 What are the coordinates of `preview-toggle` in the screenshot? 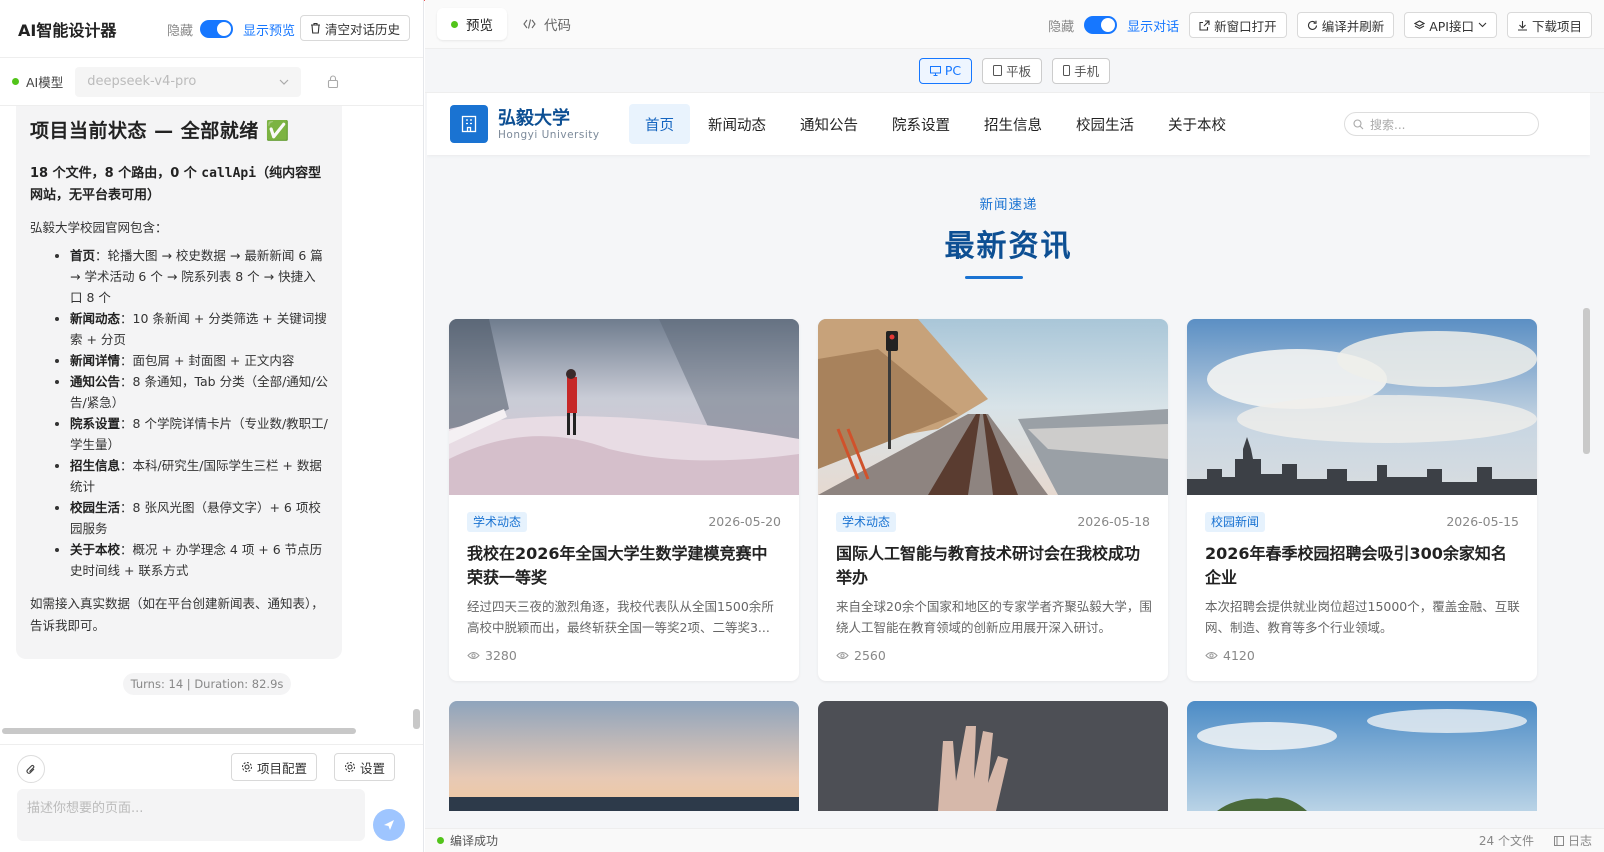 It's located at (216, 29).